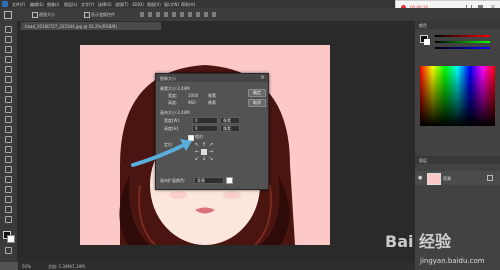 The height and width of the screenshot is (270, 500). What do you see at coordinates (8, 209) in the screenshot?
I see `hand-tool-icon` at bounding box center [8, 209].